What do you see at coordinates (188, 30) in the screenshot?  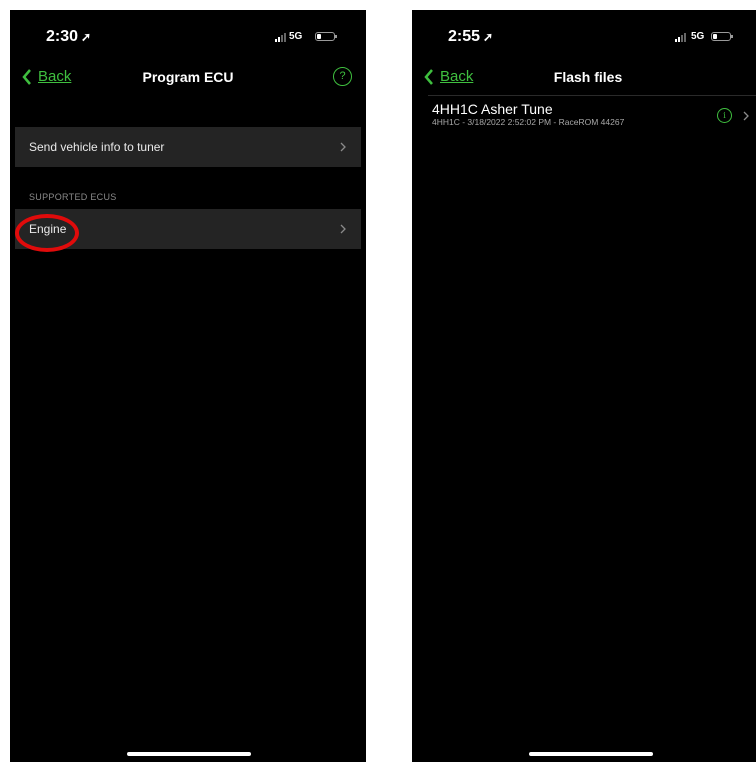 I see `status-bar: 2:30 ➚ 5G` at bounding box center [188, 30].